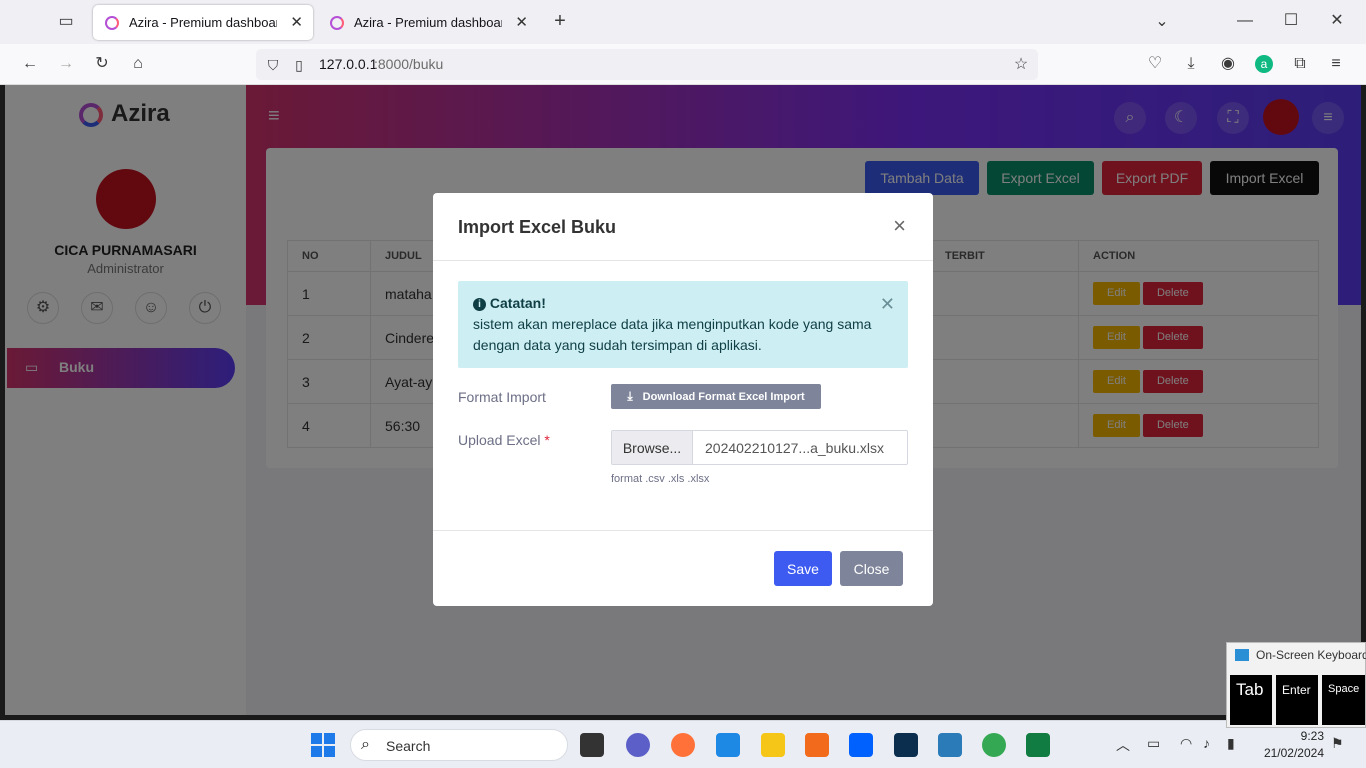  I want to click on clock-date: 21/02/2024, so click(1291, 753).